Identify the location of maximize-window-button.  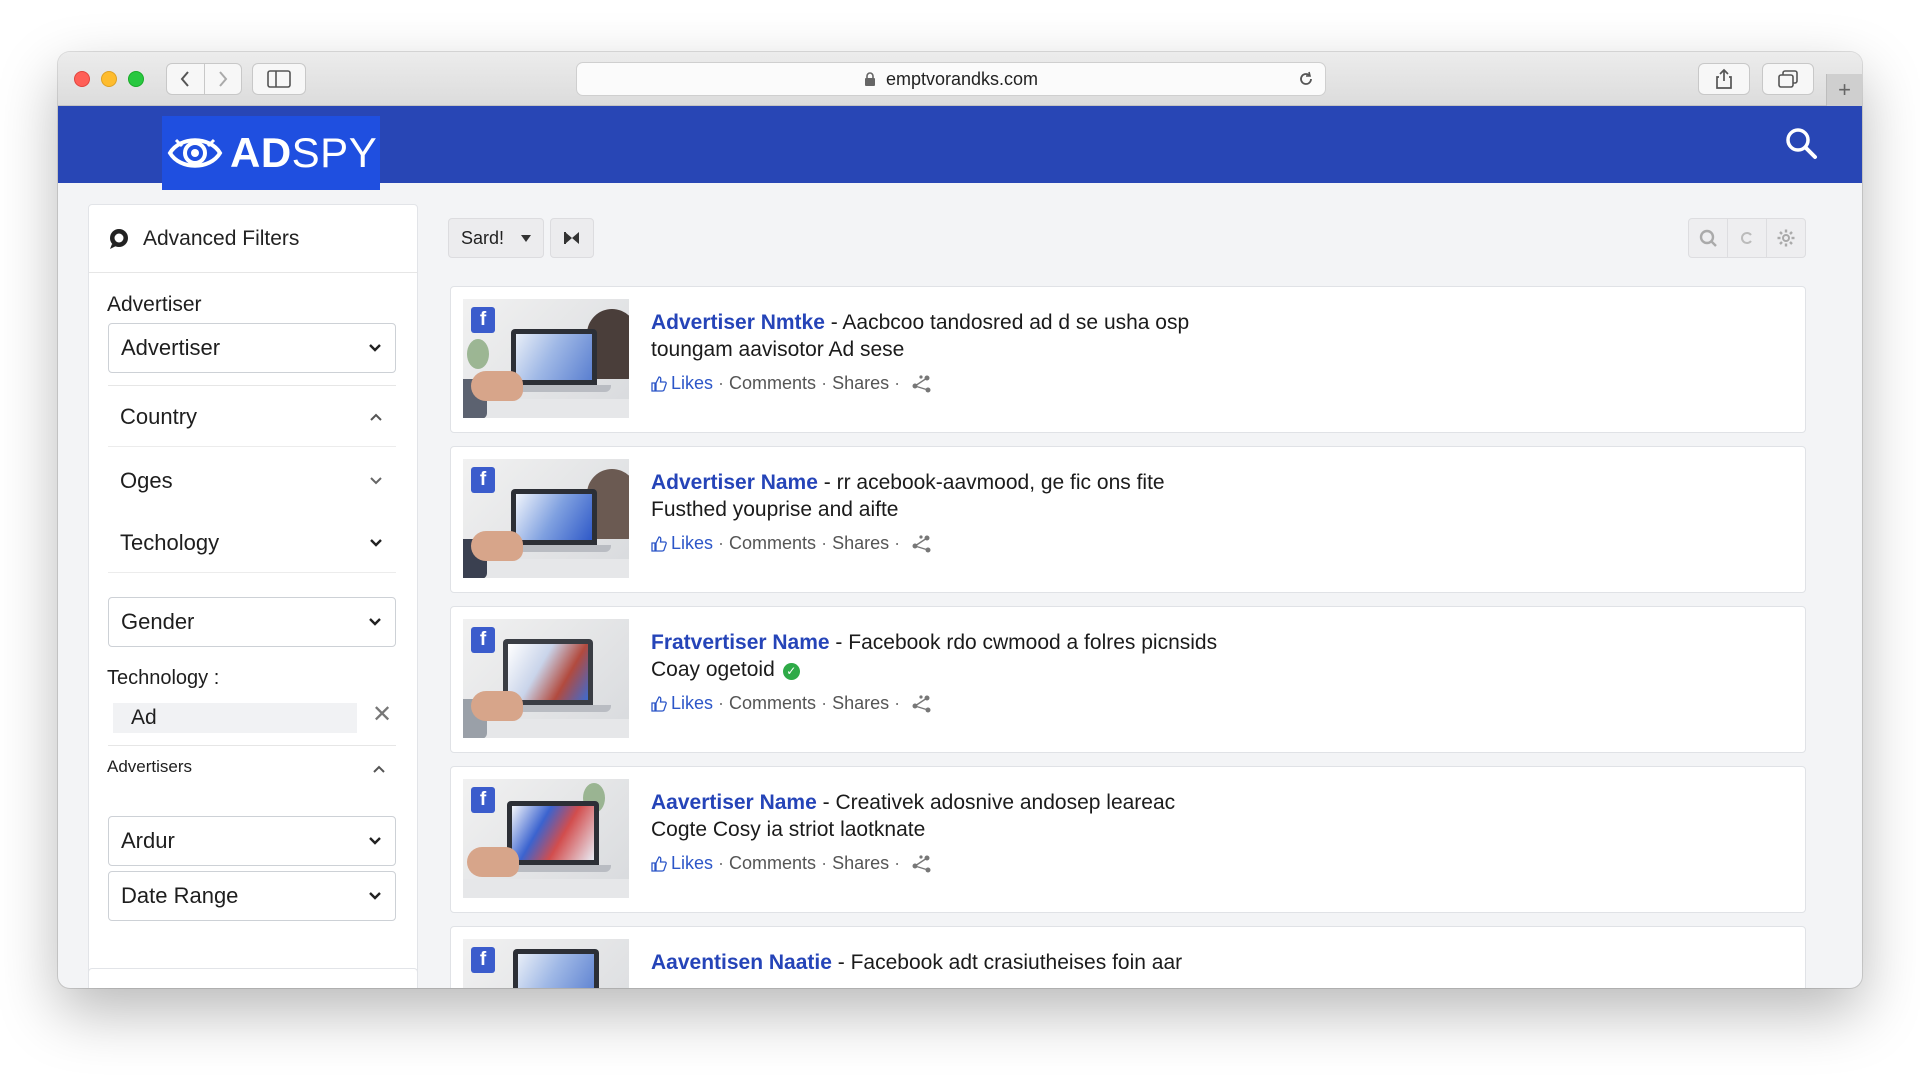
(136, 79).